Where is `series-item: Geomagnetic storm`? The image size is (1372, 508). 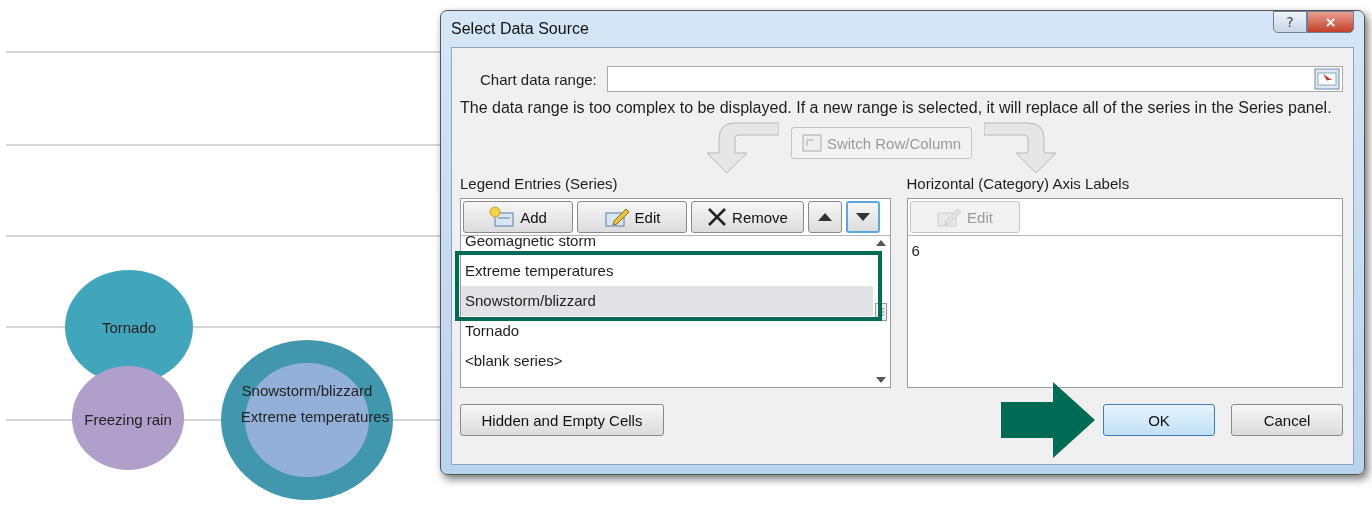 series-item: Geomagnetic storm is located at coordinates (667, 246).